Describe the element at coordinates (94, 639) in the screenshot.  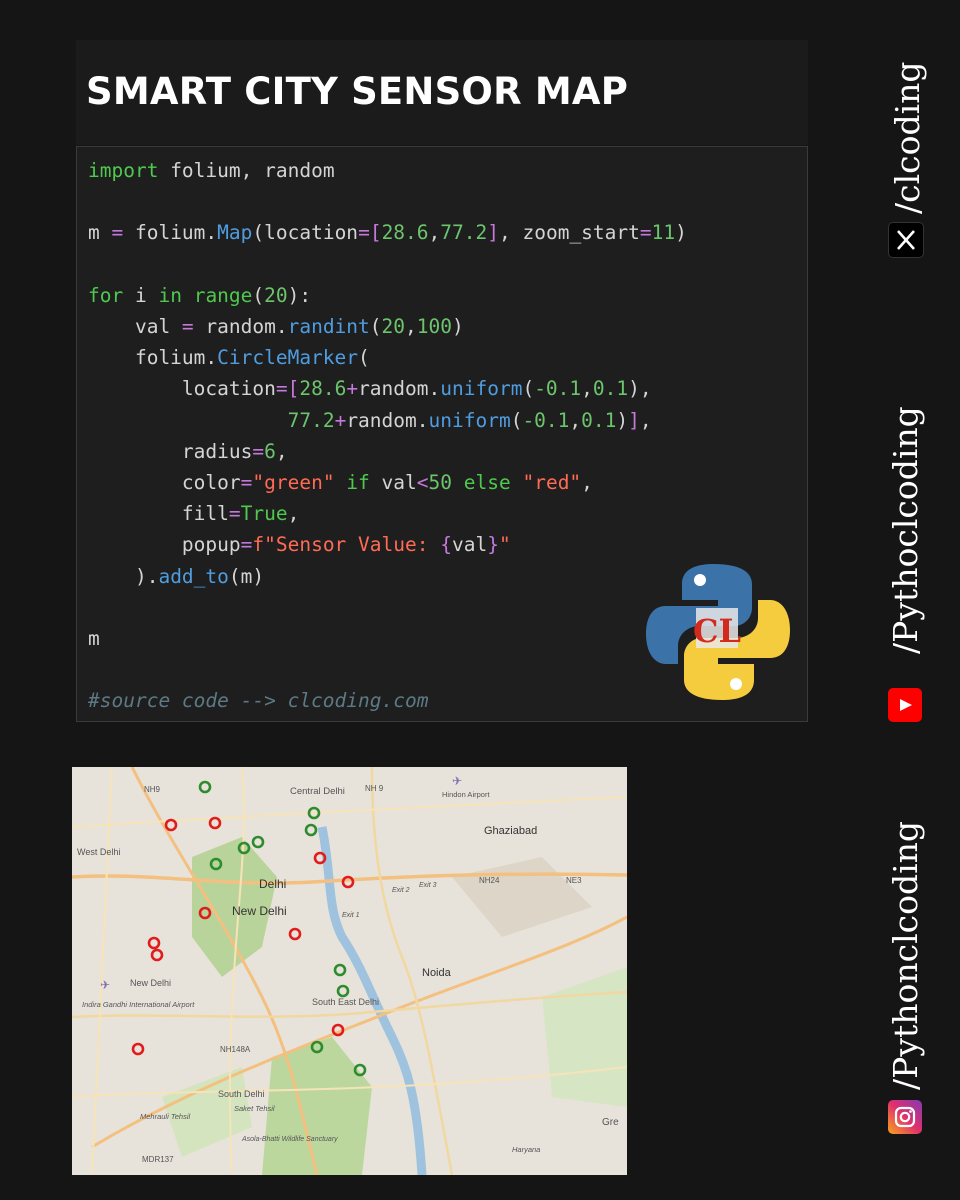
I see `code-line-16: m` at that location.